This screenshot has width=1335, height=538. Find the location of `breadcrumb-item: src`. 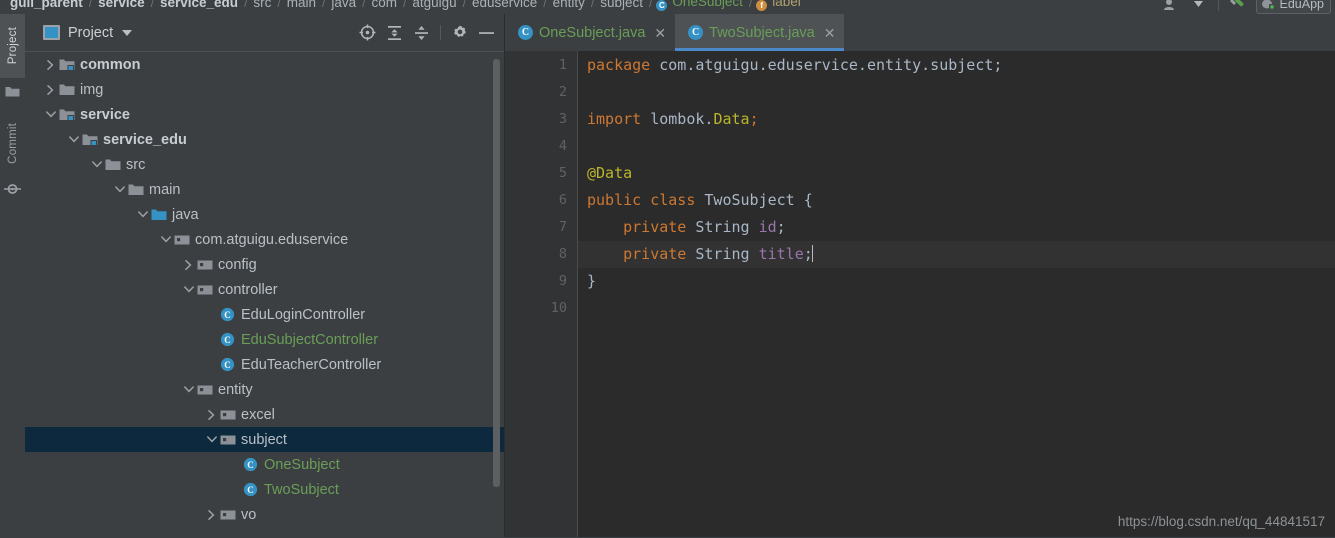

breadcrumb-item: src is located at coordinates (262, 5).